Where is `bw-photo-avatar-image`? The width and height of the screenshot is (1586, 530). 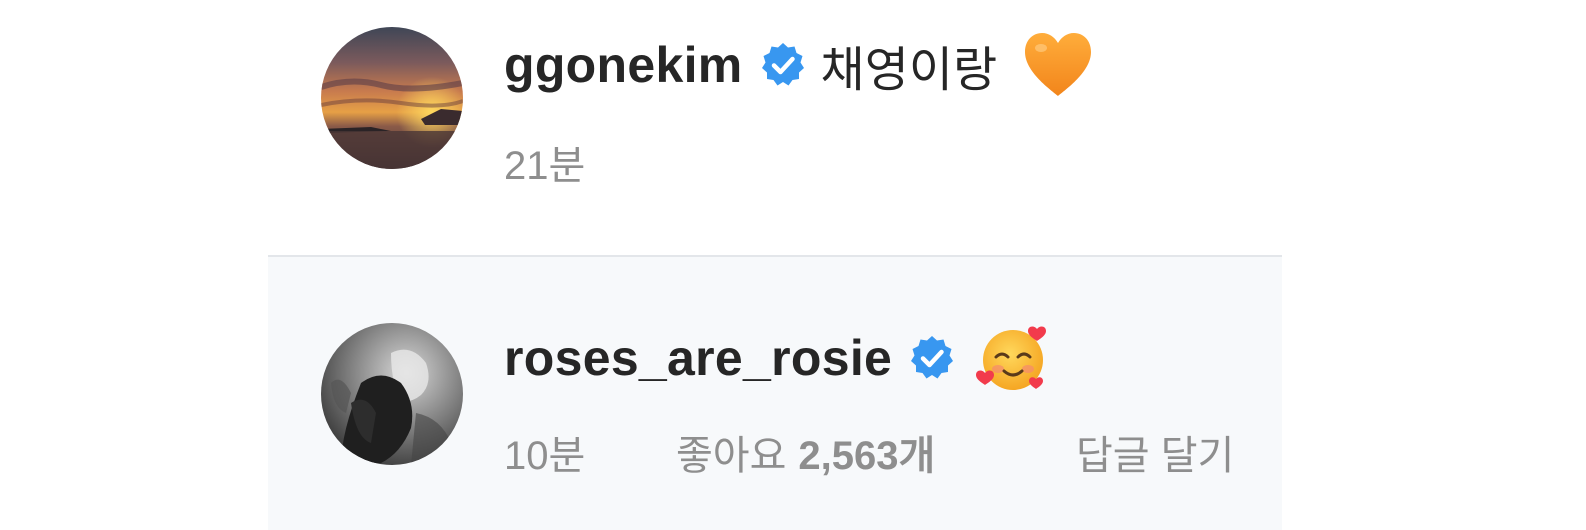
bw-photo-avatar-image is located at coordinates (392, 394).